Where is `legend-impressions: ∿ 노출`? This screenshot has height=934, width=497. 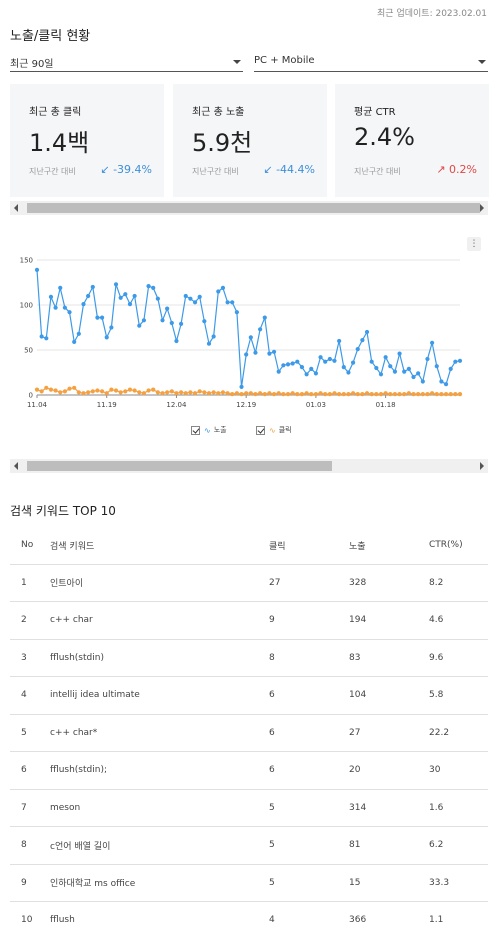 legend-impressions: ∿ 노출 is located at coordinates (209, 430).